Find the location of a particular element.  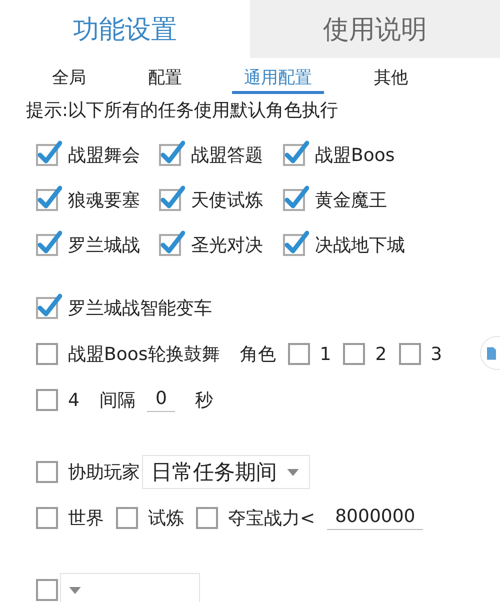

checkbox-label: 战盟Boos is located at coordinates (355, 155).